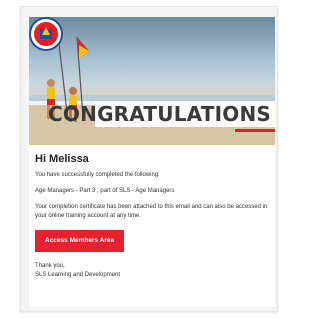 This screenshot has height=318, width=320. Describe the element at coordinates (46, 34) in the screenshot. I see `sls-logo` at that location.